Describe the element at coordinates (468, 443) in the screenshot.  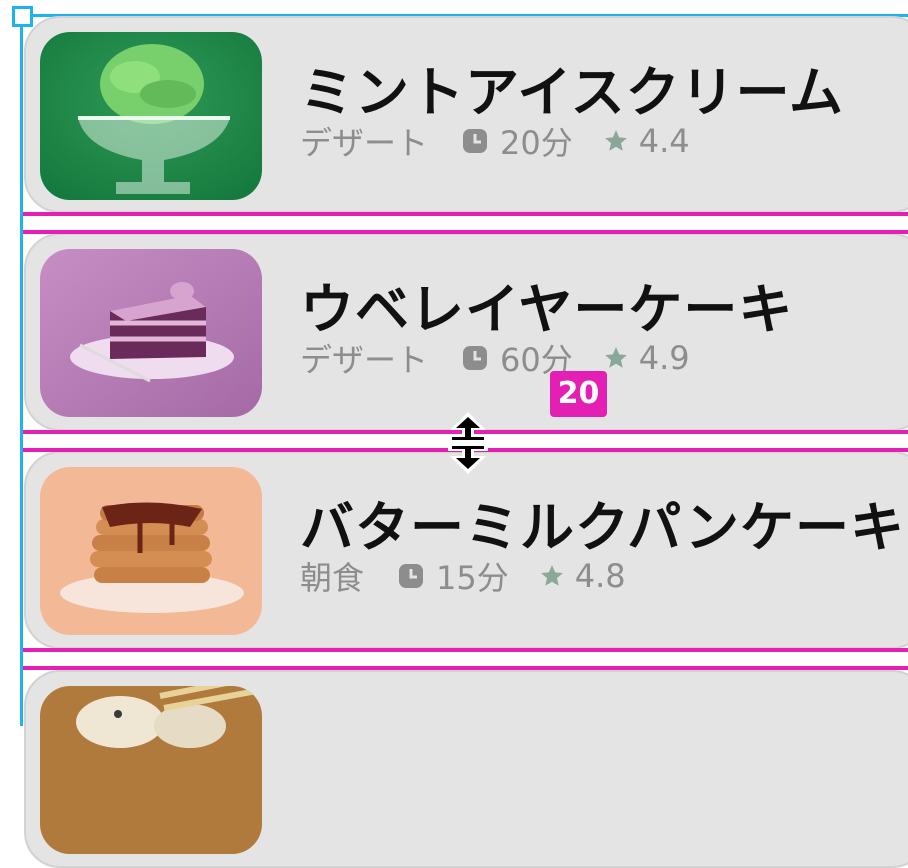
I see `resize-vertical-cursor-icon` at that location.